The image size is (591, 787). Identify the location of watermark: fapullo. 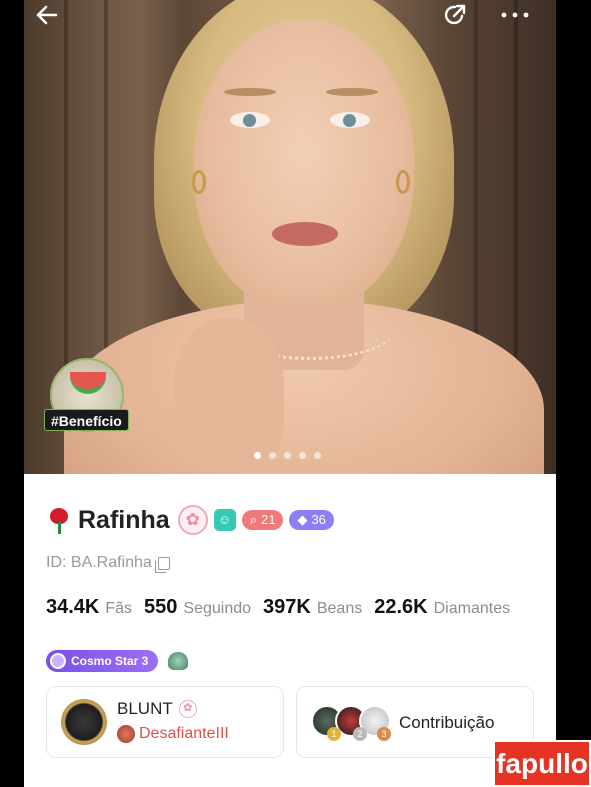
(542, 763).